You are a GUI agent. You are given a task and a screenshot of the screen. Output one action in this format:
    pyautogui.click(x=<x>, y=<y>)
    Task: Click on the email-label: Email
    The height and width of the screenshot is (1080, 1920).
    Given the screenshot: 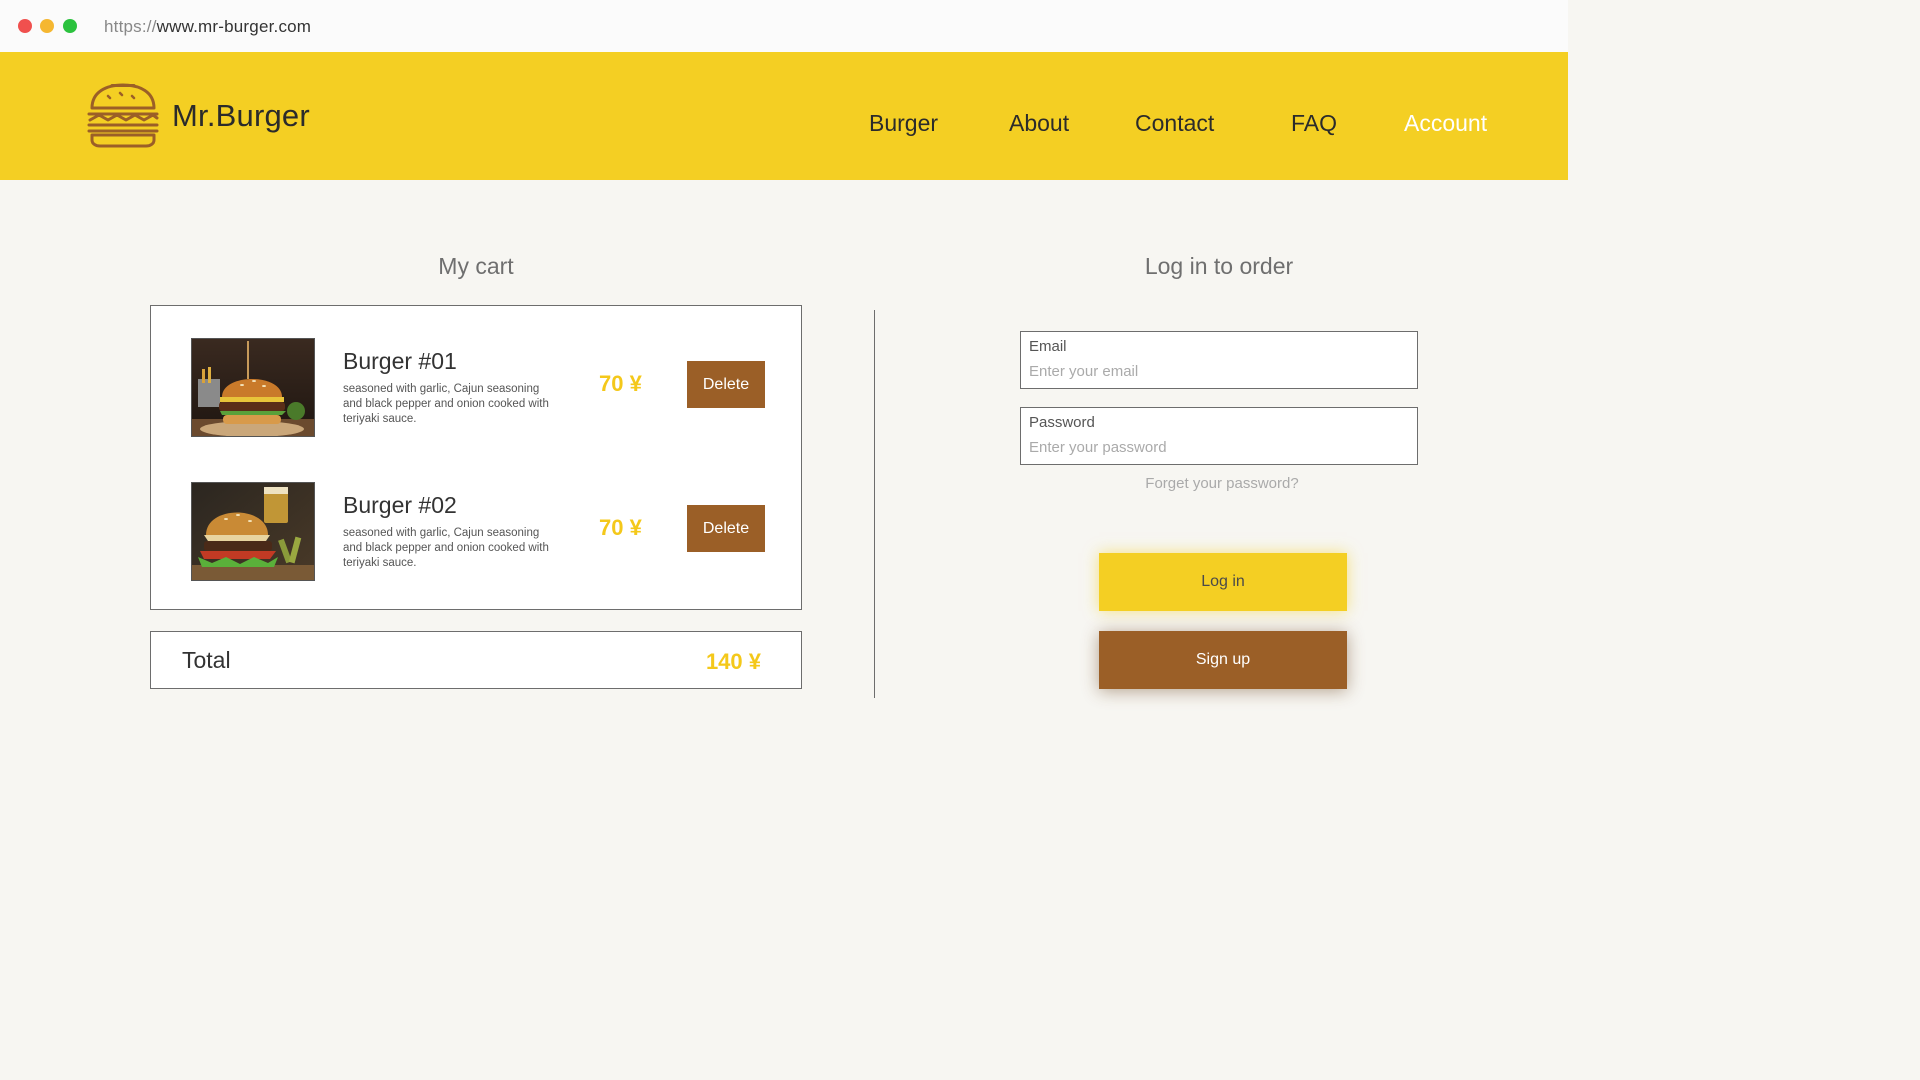 What is the action you would take?
    pyautogui.click(x=1048, y=346)
    